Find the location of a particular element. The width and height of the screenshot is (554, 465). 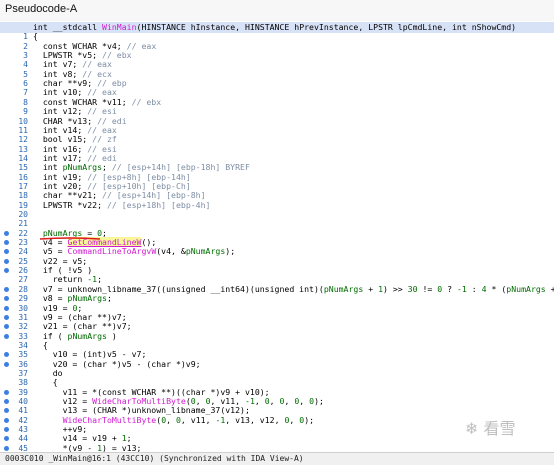

code-text: *(v9 - 1) = v13; is located at coordinates (87, 447).